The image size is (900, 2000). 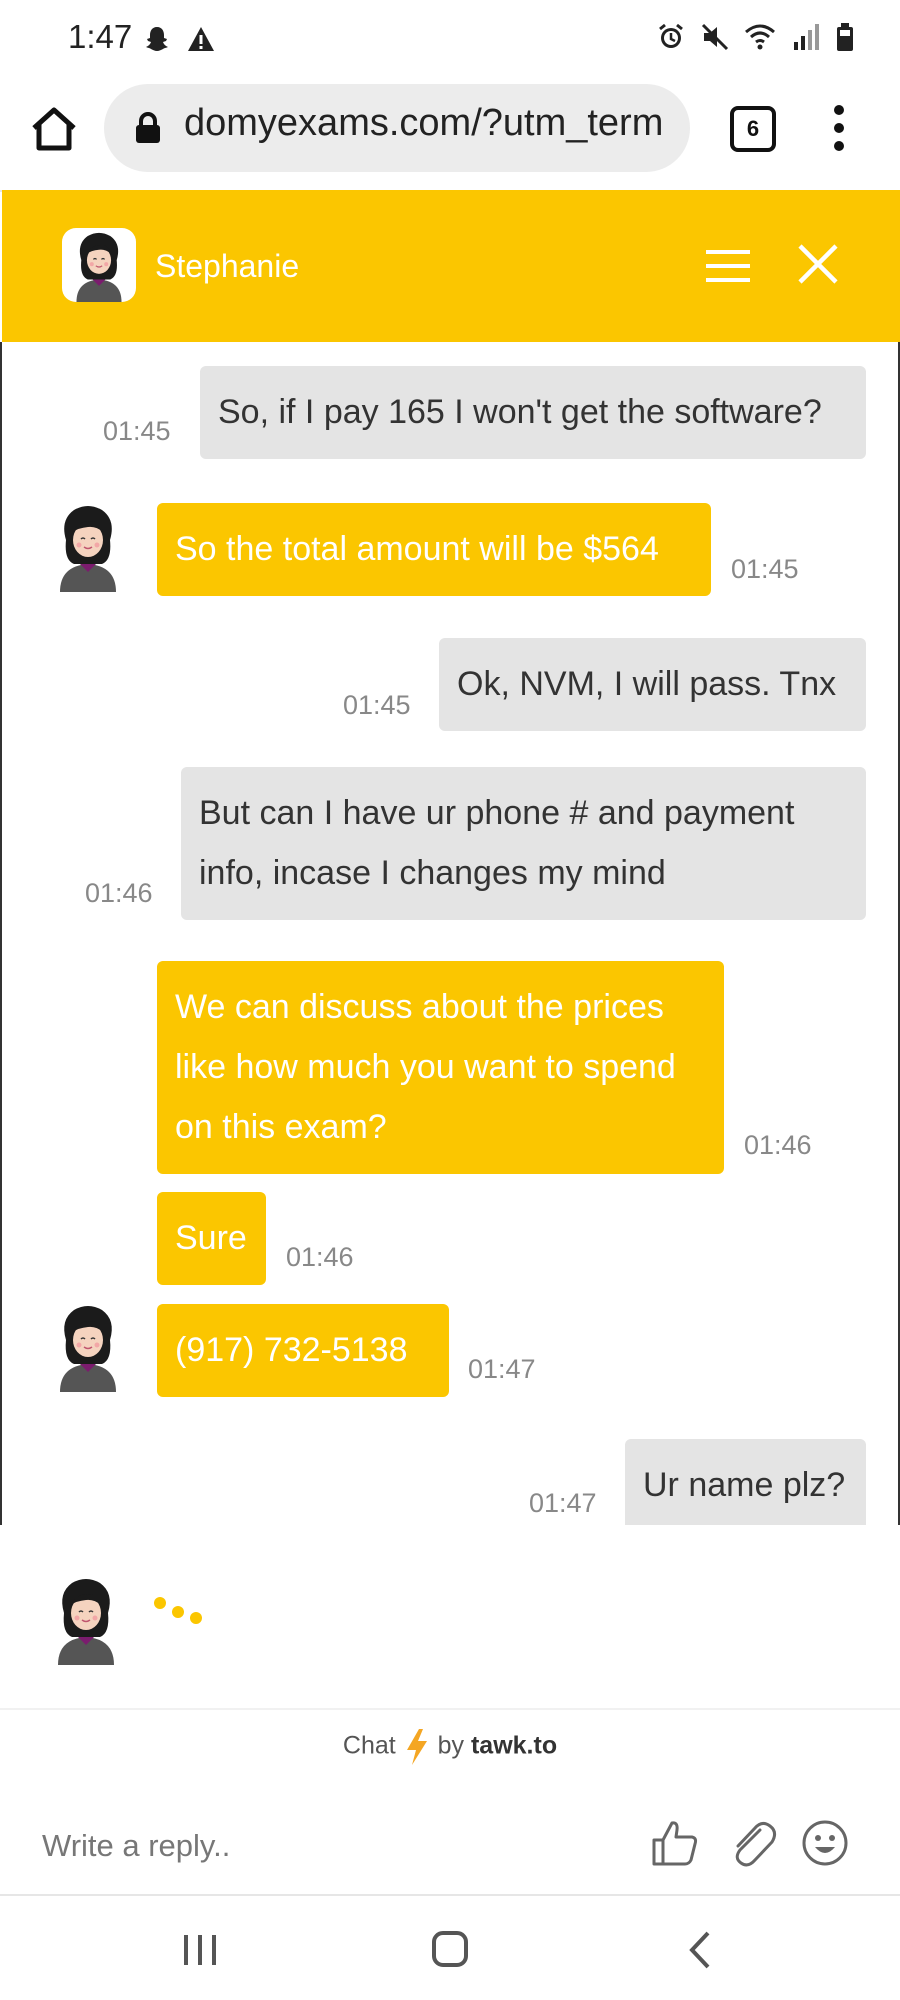 I want to click on lock-icon, so click(x=148, y=127).